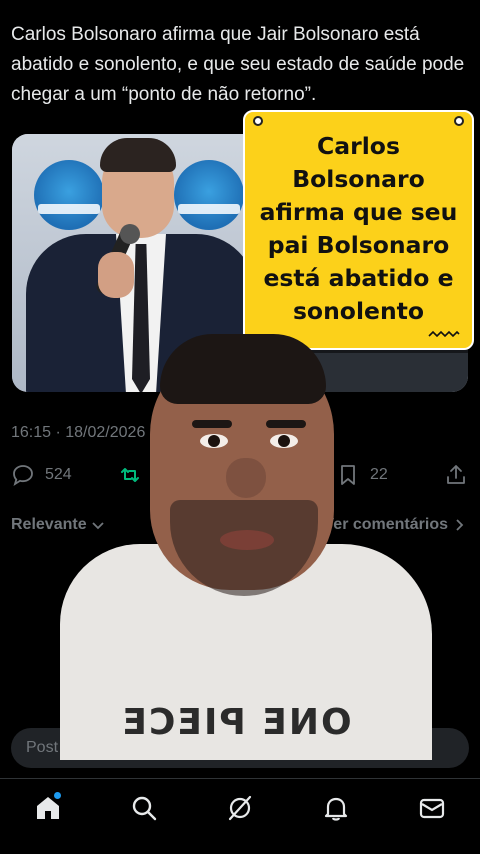 The height and width of the screenshot is (854, 480). Describe the element at coordinates (69, 195) in the screenshot. I see `backdrop-logo-left` at that location.